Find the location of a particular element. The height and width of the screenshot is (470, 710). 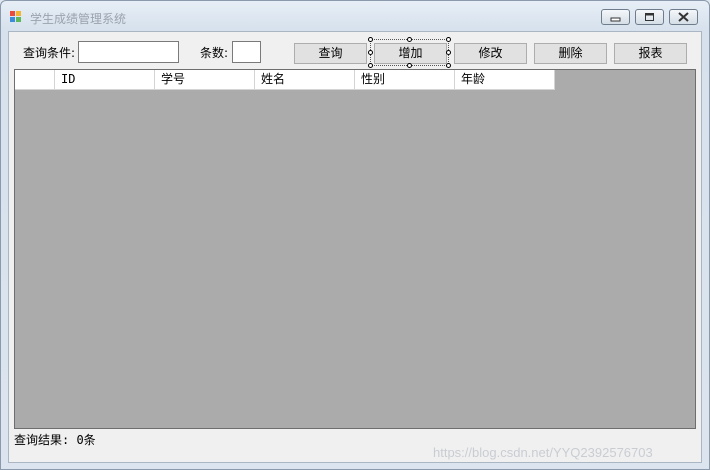

maximize-icon is located at coordinates (649, 17).